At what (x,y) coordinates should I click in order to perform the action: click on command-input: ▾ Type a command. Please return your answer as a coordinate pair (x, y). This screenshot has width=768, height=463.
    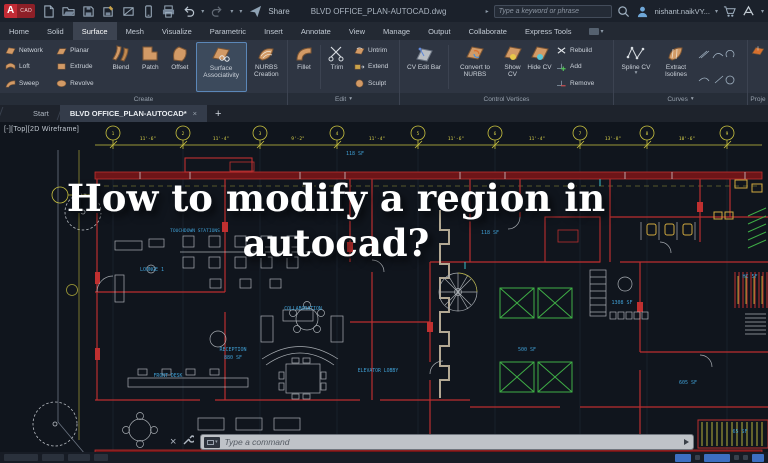
    Looking at the image, I should click on (447, 442).